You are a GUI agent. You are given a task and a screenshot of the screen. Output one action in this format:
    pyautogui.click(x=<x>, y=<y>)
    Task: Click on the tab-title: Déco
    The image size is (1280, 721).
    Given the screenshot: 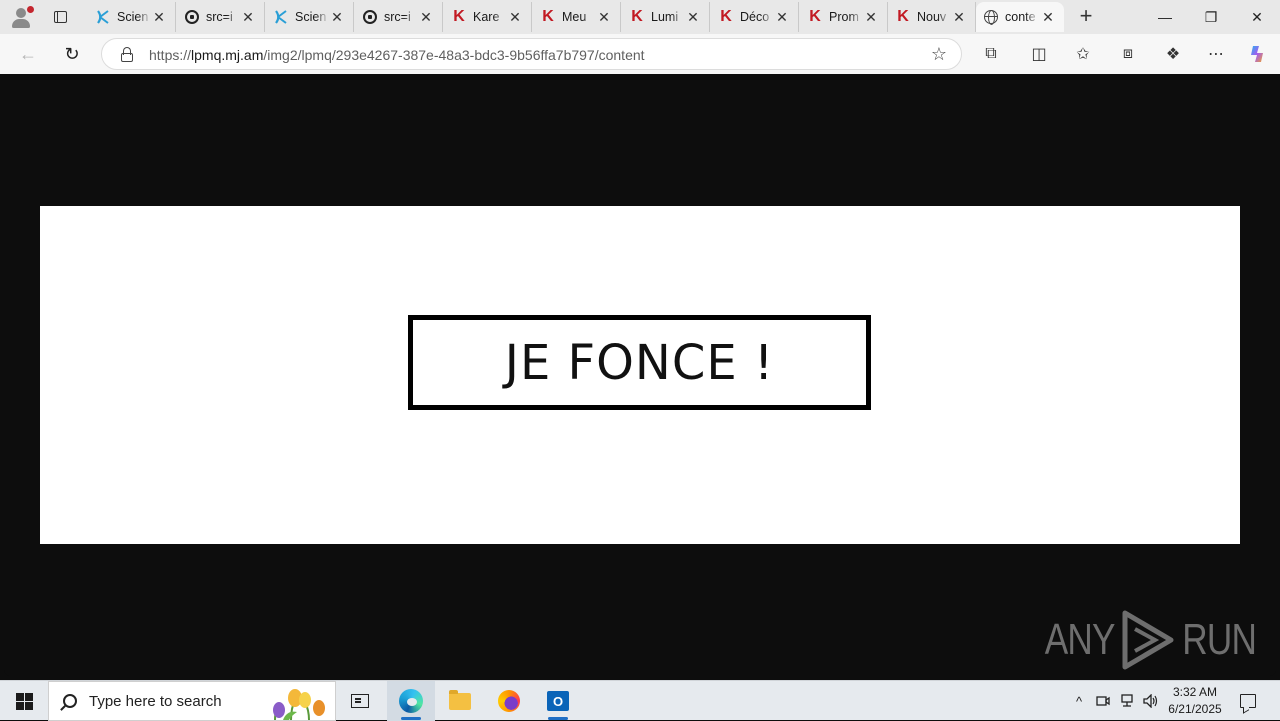 What is the action you would take?
    pyautogui.click(x=755, y=17)
    